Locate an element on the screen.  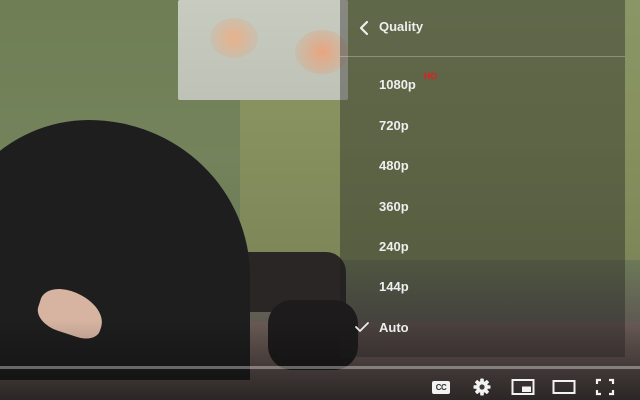
quality-option-label: 720p is located at coordinates (394, 125).